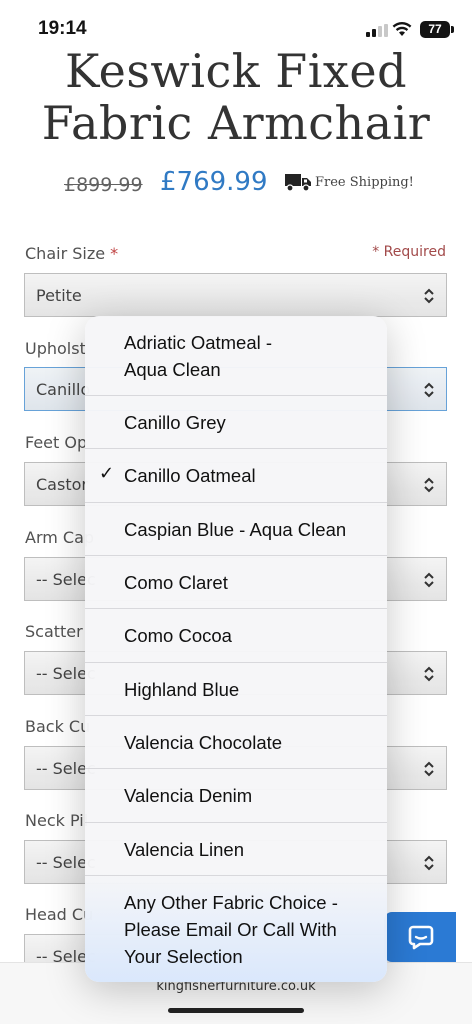 The image size is (472, 1024). I want to click on option-label: Canillo Oatmeal, so click(190, 475).